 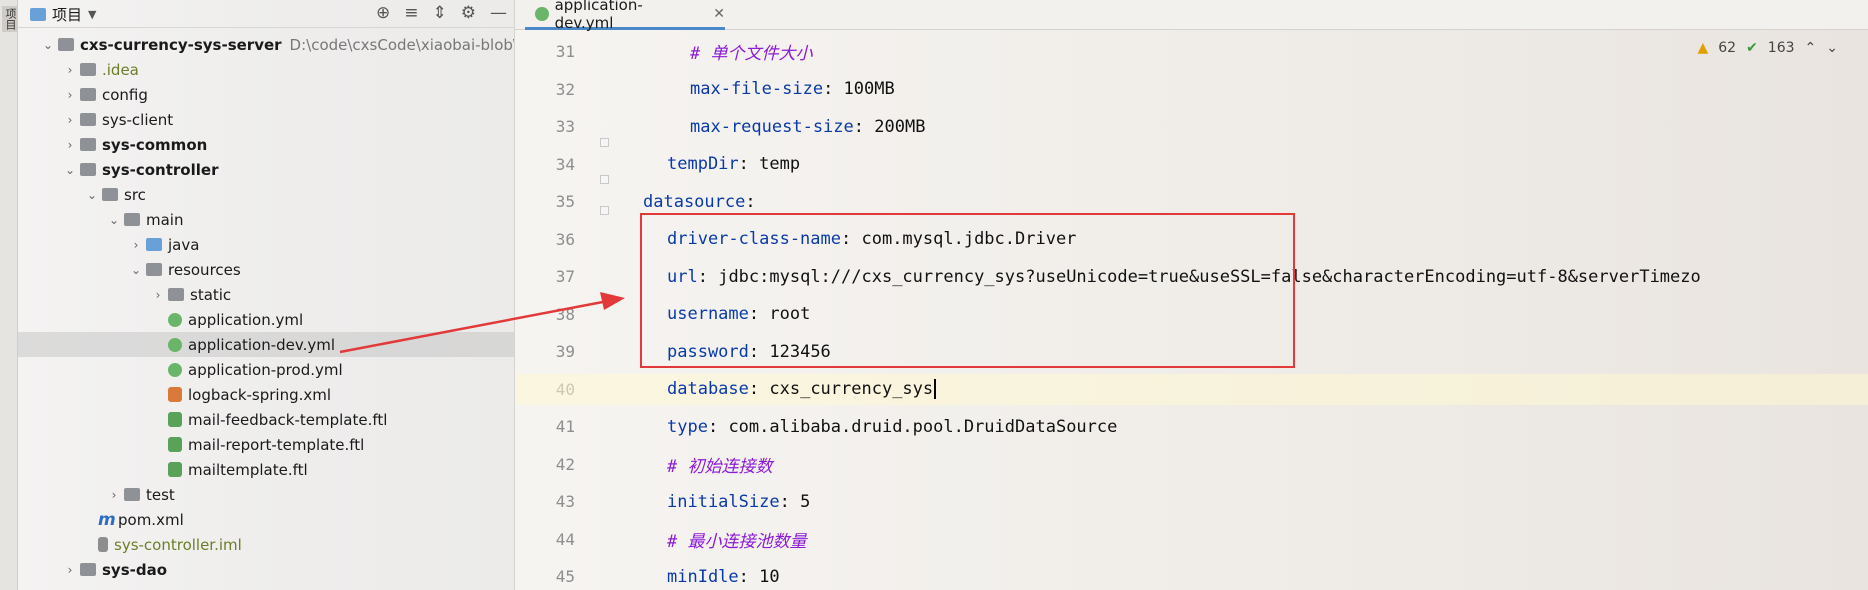 What do you see at coordinates (1191, 164) in the screenshot?
I see `code-line: tempDir: temp` at bounding box center [1191, 164].